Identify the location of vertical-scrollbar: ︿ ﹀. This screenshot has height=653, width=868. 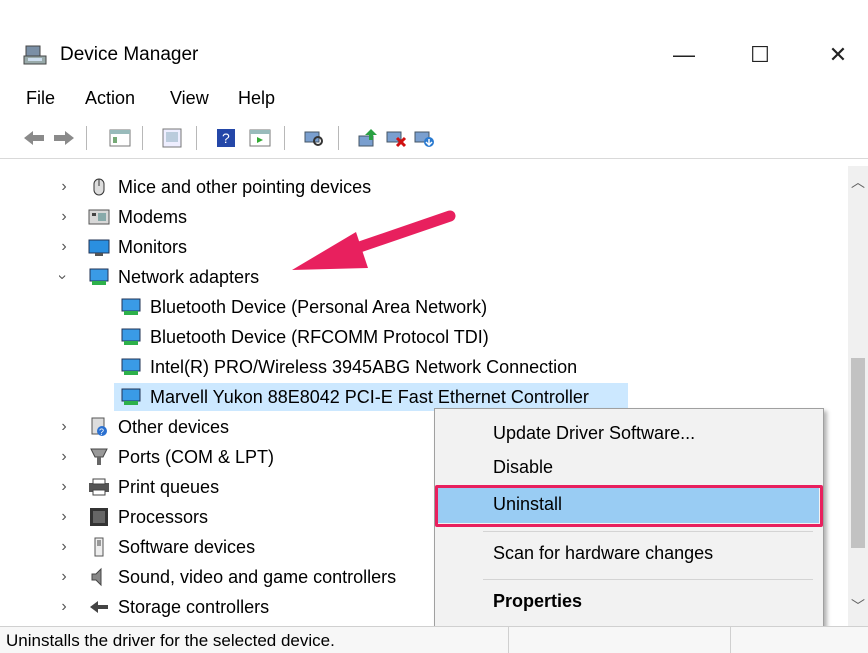
(858, 396).